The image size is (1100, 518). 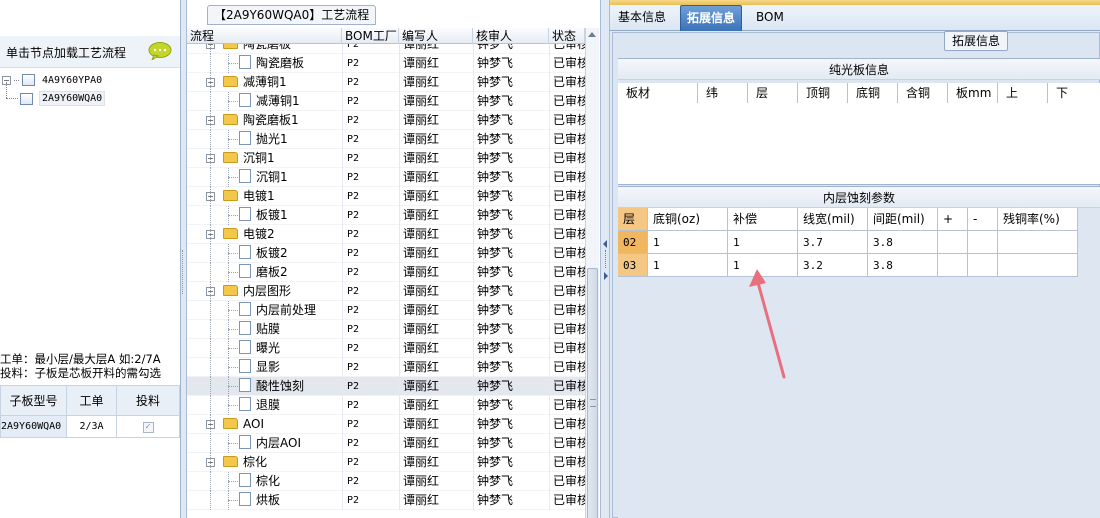 I want to click on table-row: 陶瓷磨板 P2 谭丽红 钟梦飞 已审核, so click(x=386, y=63).